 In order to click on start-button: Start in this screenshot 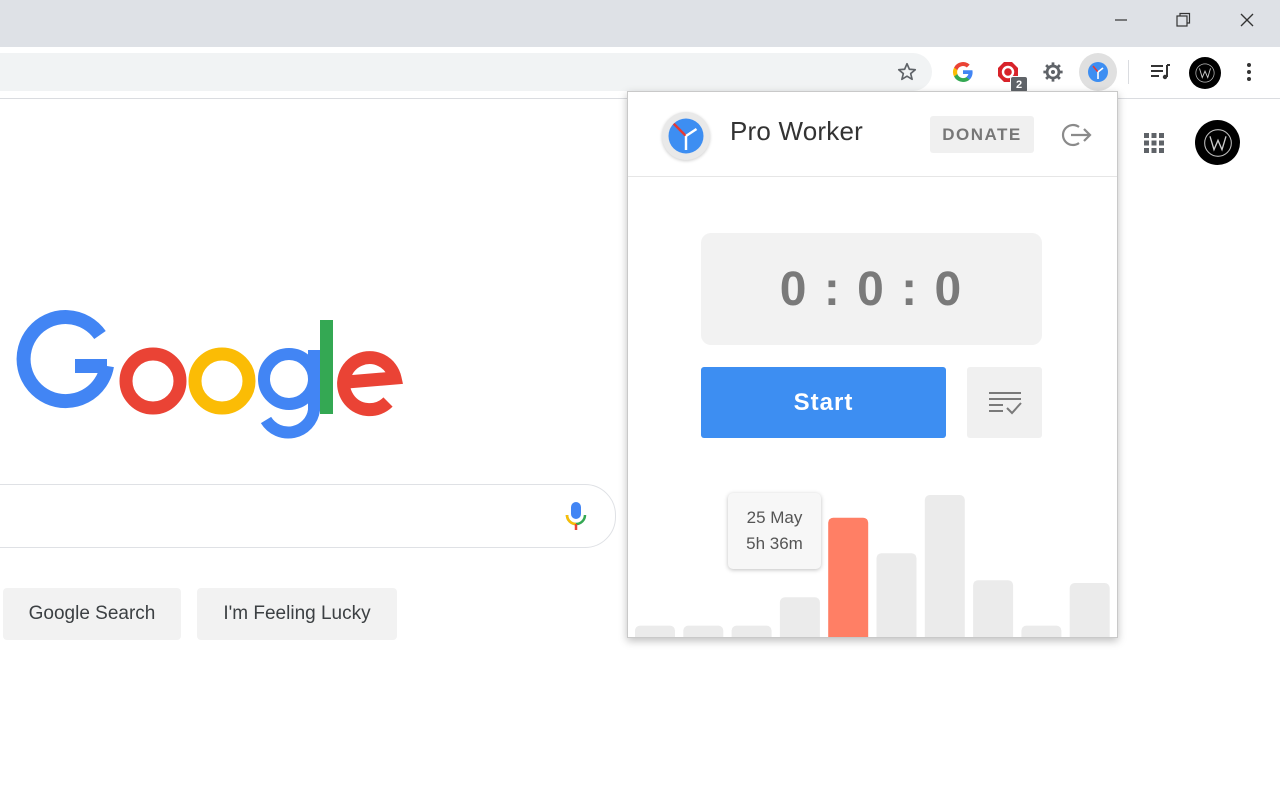, I will do `click(823, 402)`.